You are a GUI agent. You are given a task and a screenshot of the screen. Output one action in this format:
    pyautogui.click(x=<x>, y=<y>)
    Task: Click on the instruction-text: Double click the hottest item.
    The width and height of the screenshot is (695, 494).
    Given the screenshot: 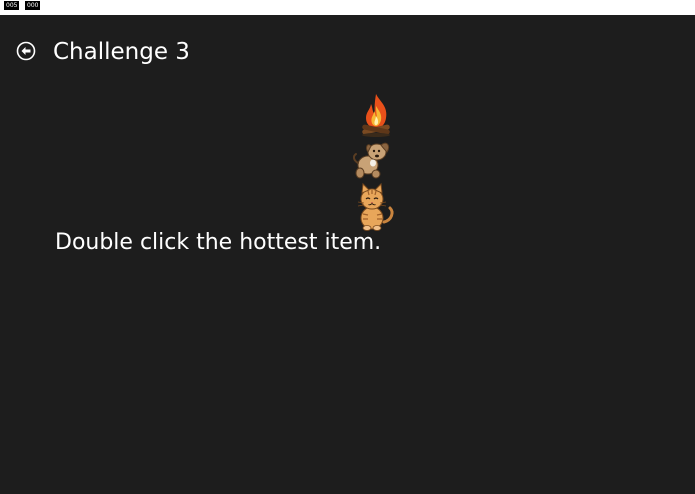 What is the action you would take?
    pyautogui.click(x=218, y=242)
    